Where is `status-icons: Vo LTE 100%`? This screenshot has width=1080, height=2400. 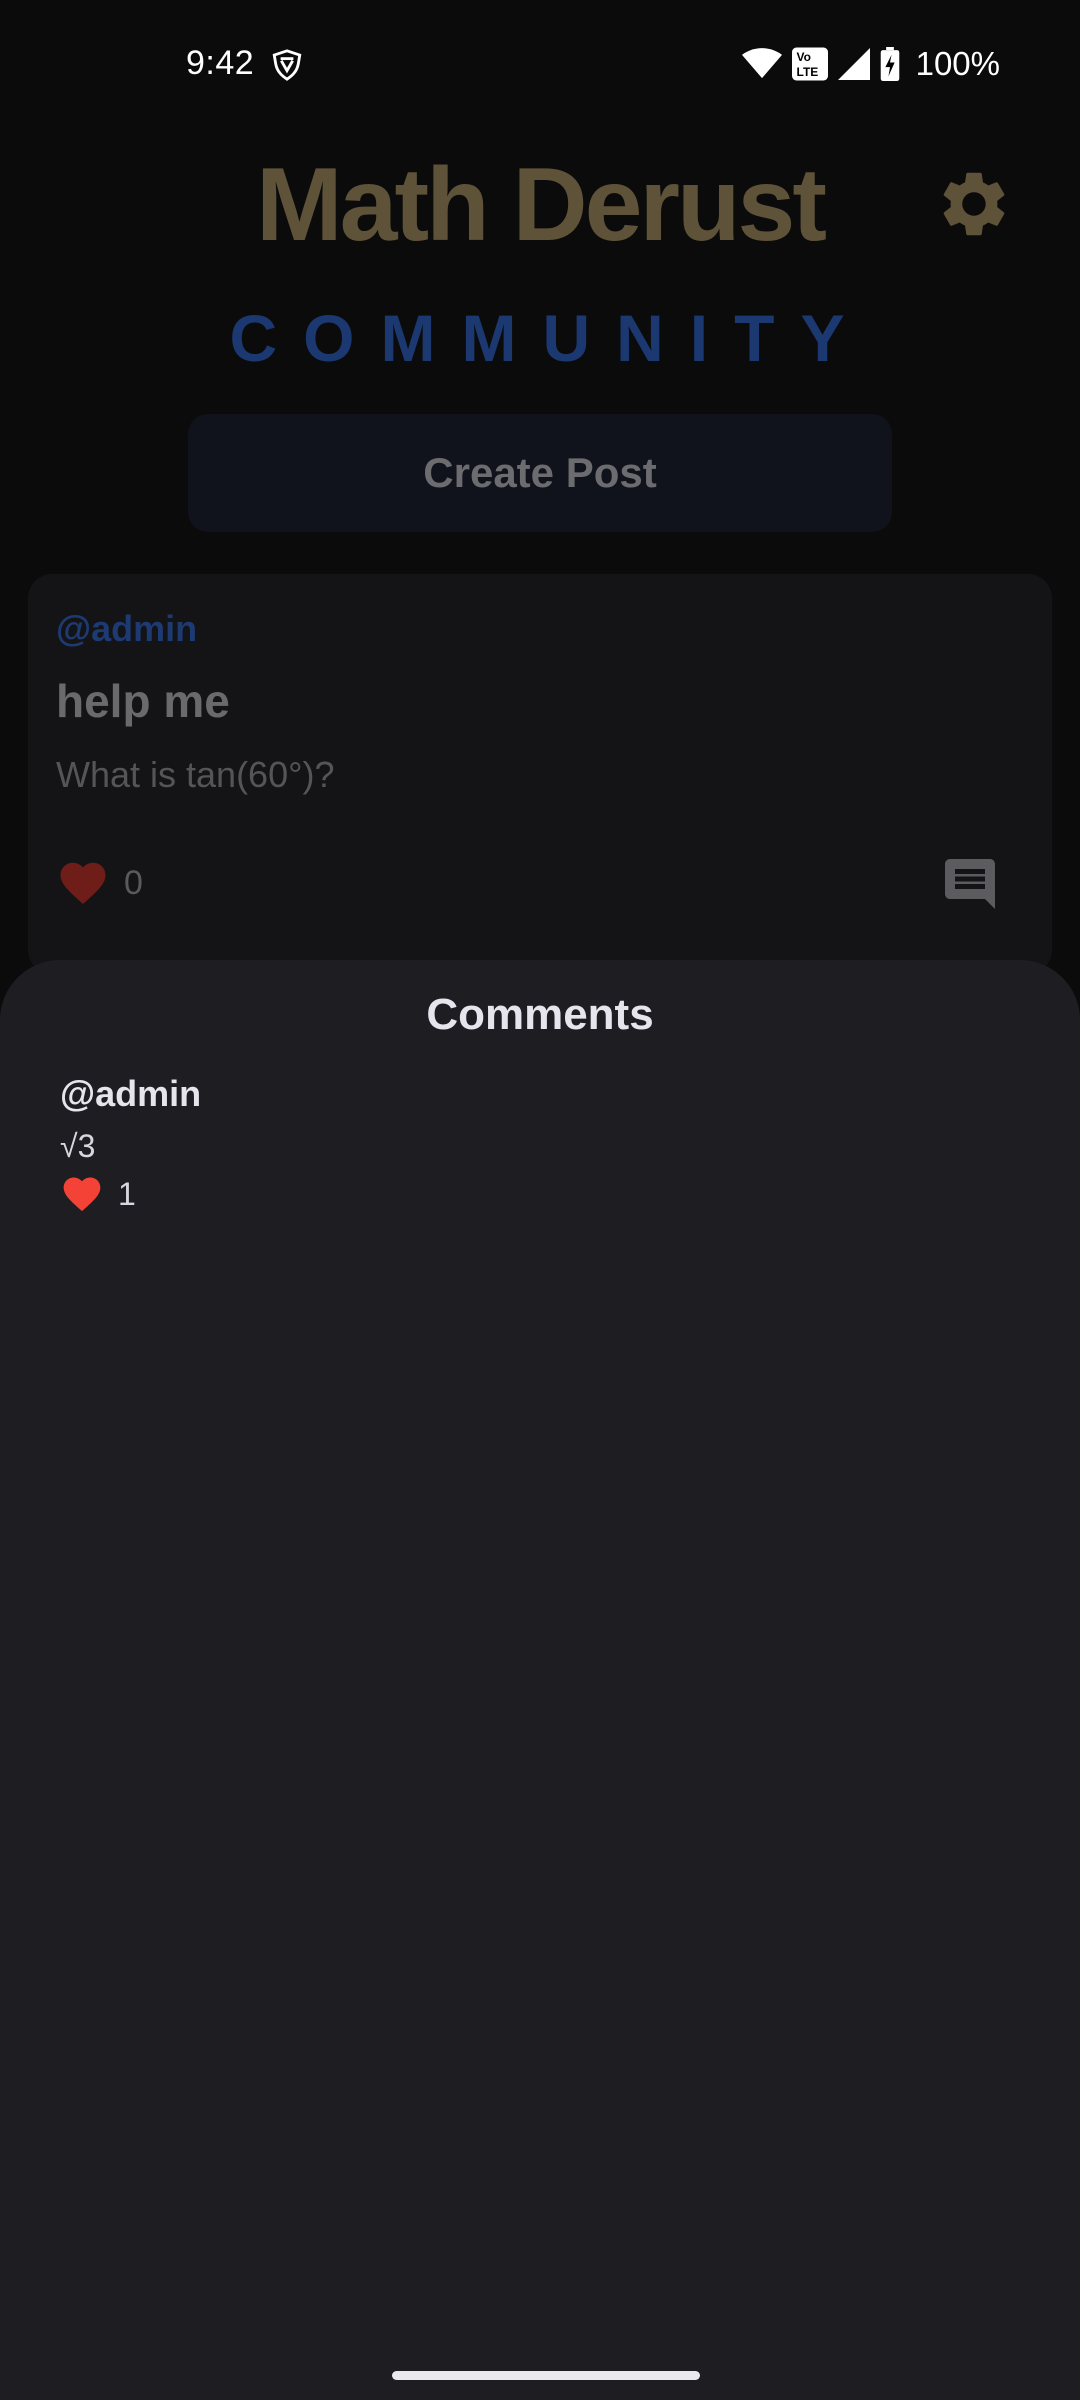
status-icons: Vo LTE 100% is located at coordinates (870, 64).